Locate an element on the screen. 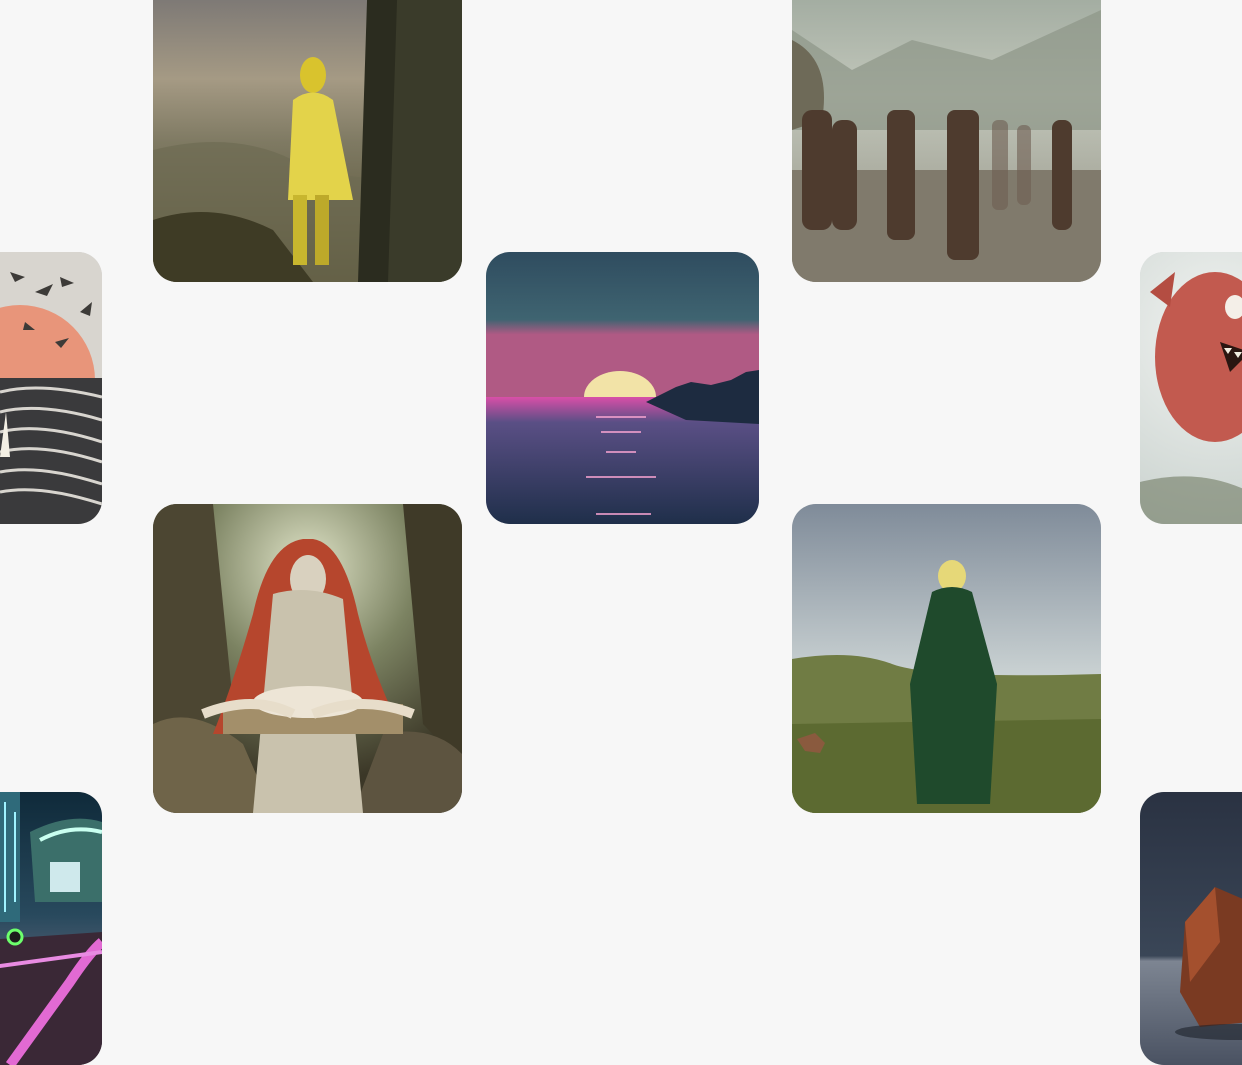 This screenshot has width=1242, height=1065. gallery-tile-synthwave-sunset is located at coordinates (622, 388).